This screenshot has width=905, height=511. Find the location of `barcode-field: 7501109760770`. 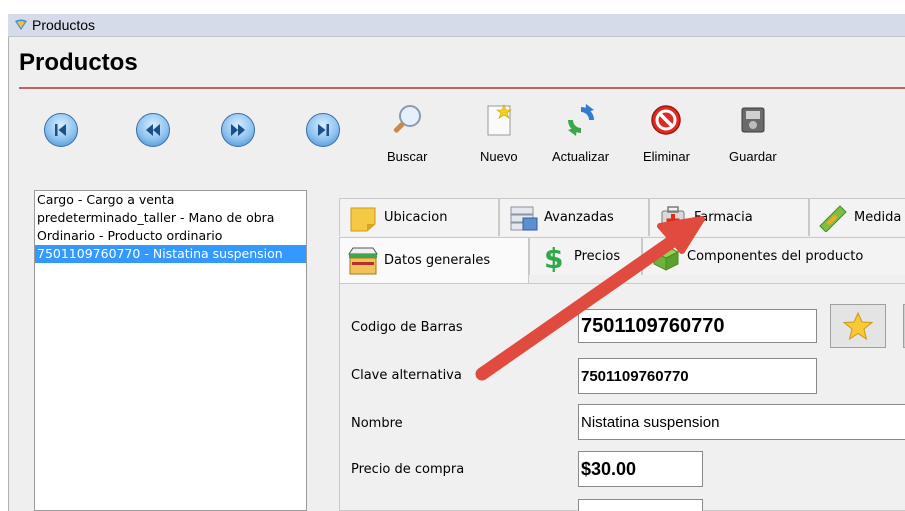

barcode-field: 7501109760770 is located at coordinates (697, 326).